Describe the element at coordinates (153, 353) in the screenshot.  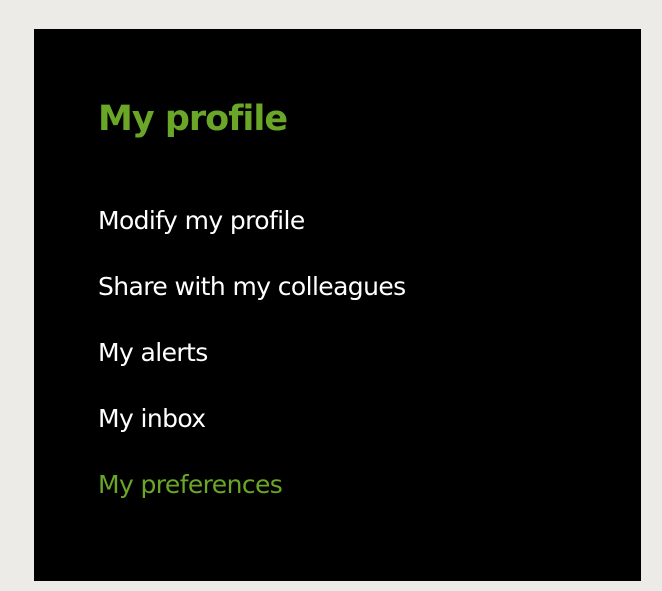
I see `my-alerts-link: My alerts` at that location.